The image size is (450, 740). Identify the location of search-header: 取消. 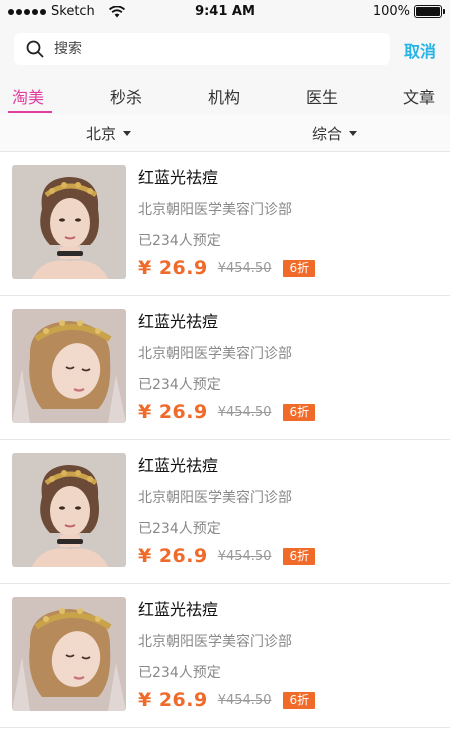
(225, 49).